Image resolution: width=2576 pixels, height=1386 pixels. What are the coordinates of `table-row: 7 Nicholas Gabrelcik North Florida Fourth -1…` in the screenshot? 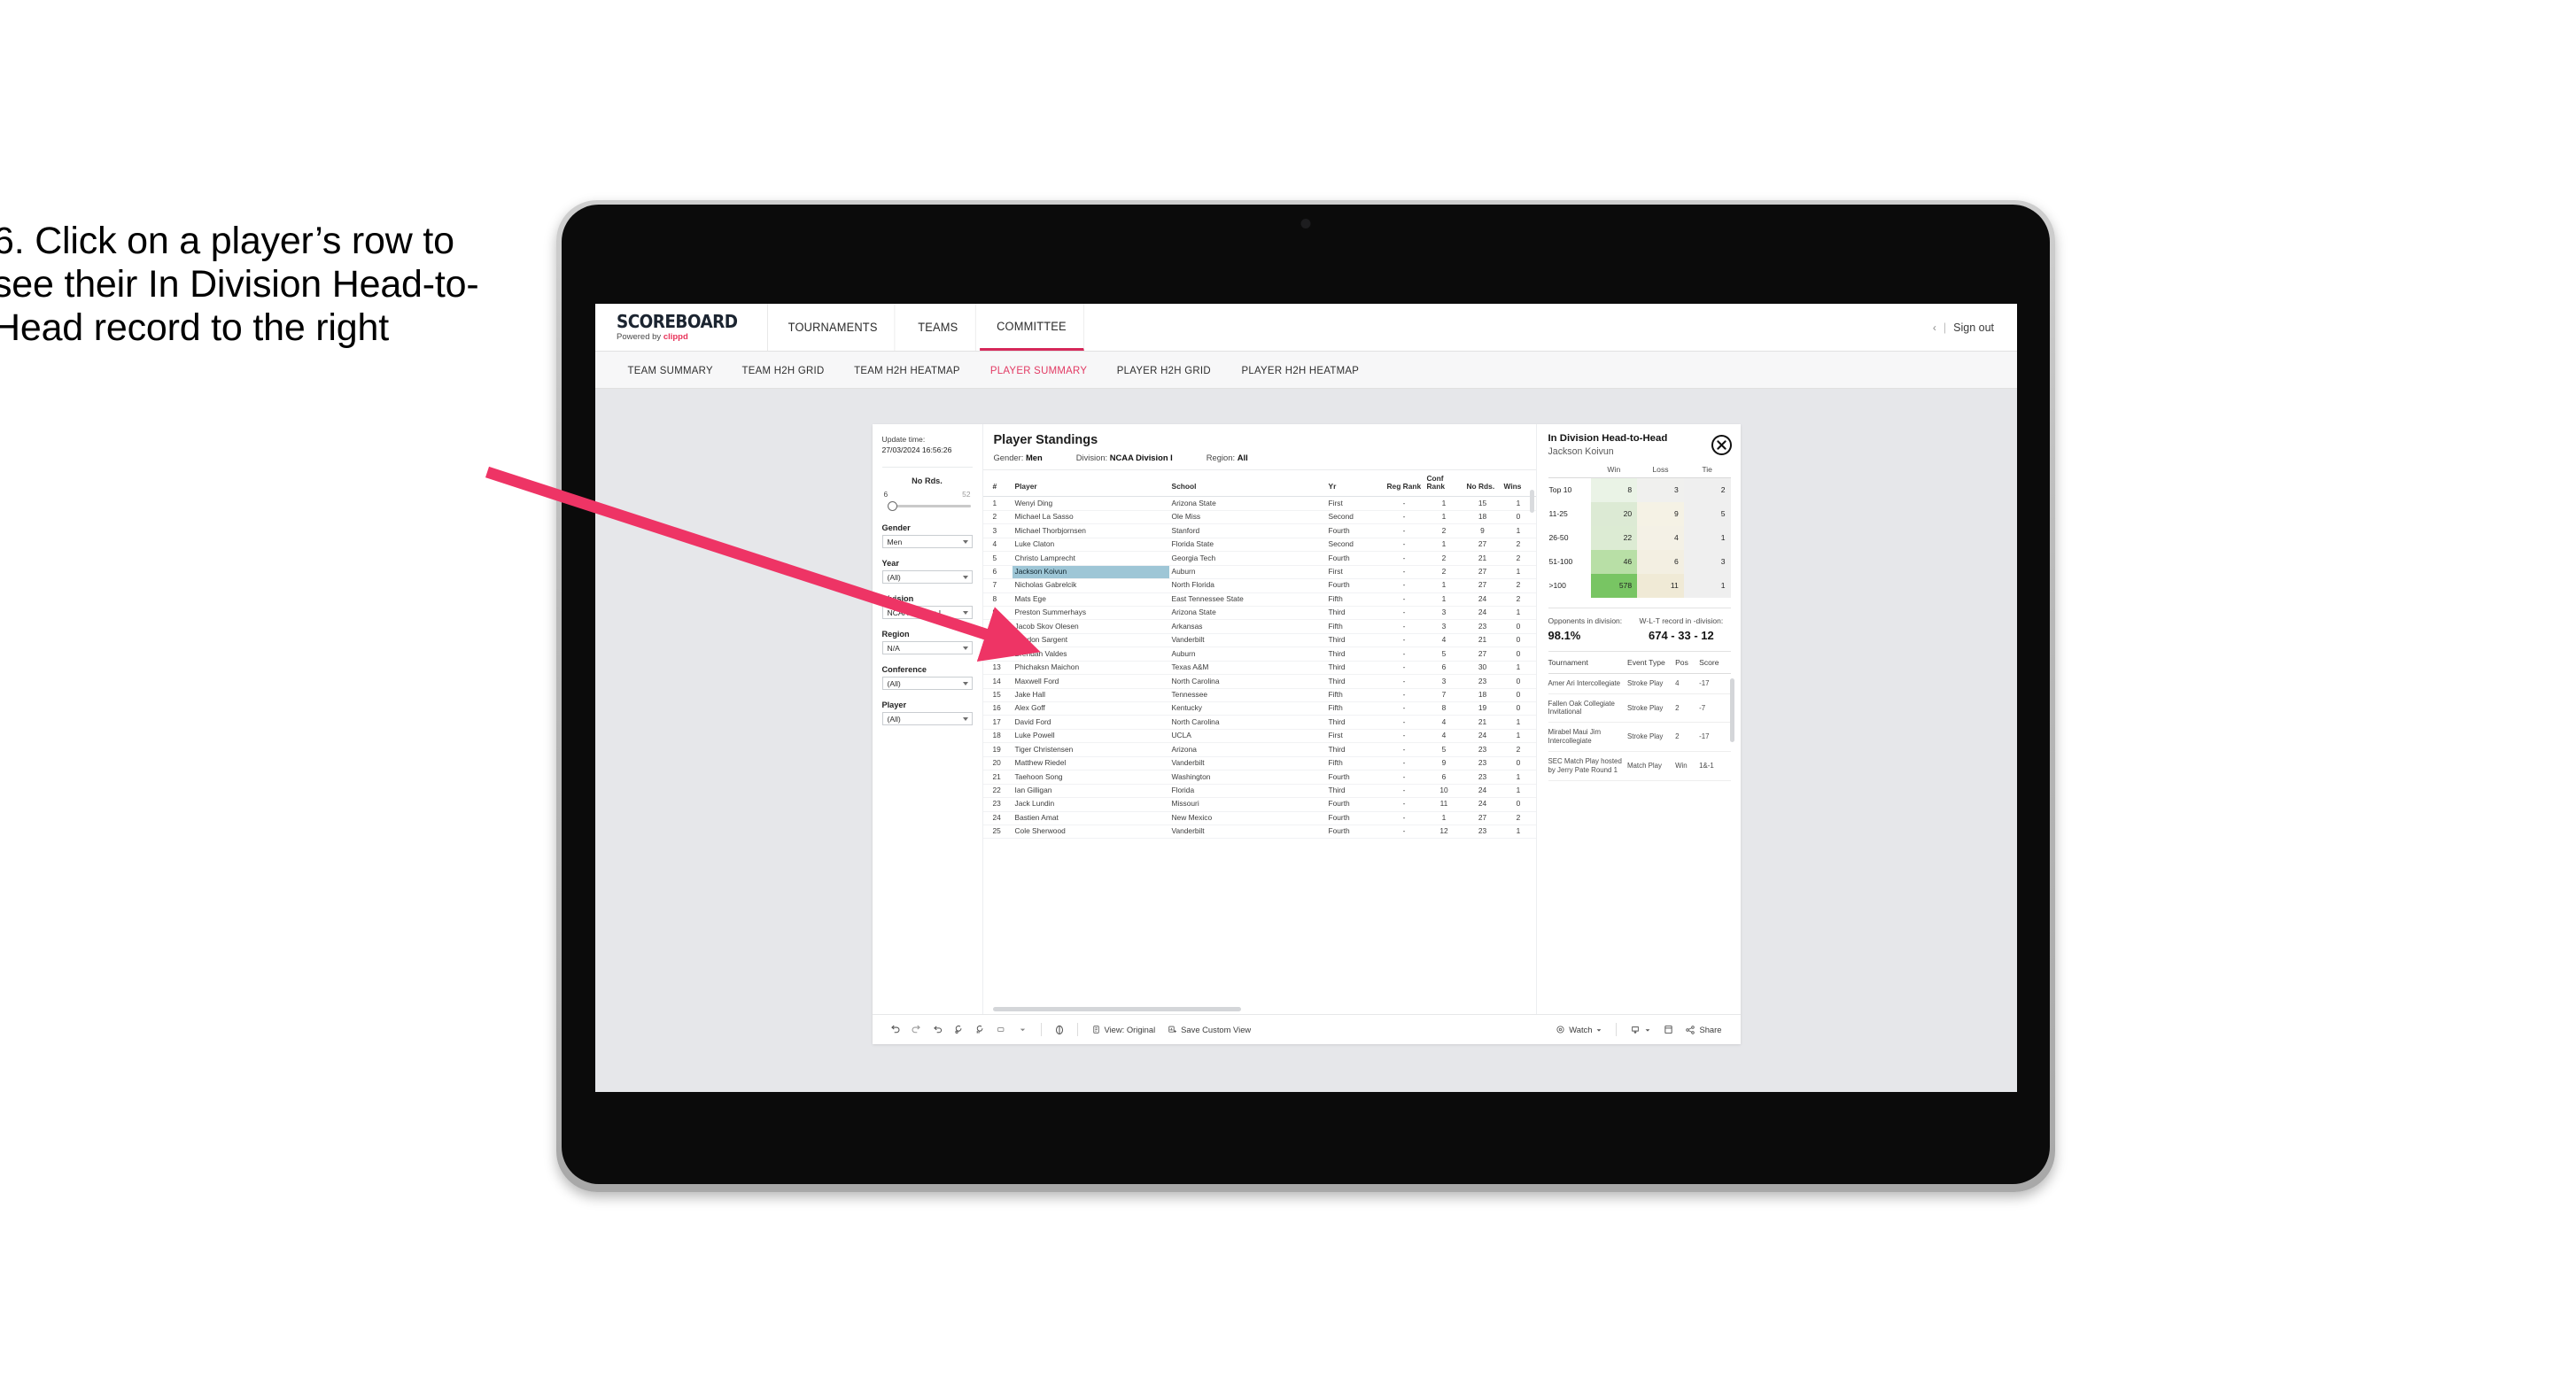 It's located at (1259, 585).